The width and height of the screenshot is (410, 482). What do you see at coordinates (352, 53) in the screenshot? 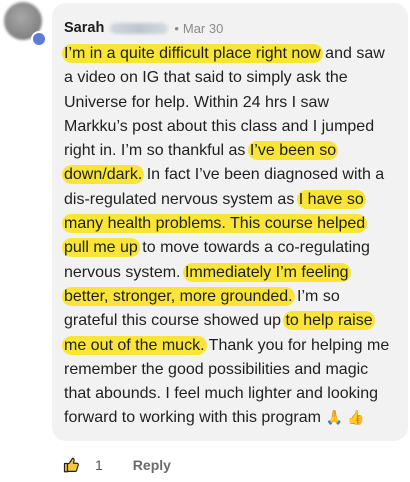
I see `comment-text: and saw` at bounding box center [352, 53].